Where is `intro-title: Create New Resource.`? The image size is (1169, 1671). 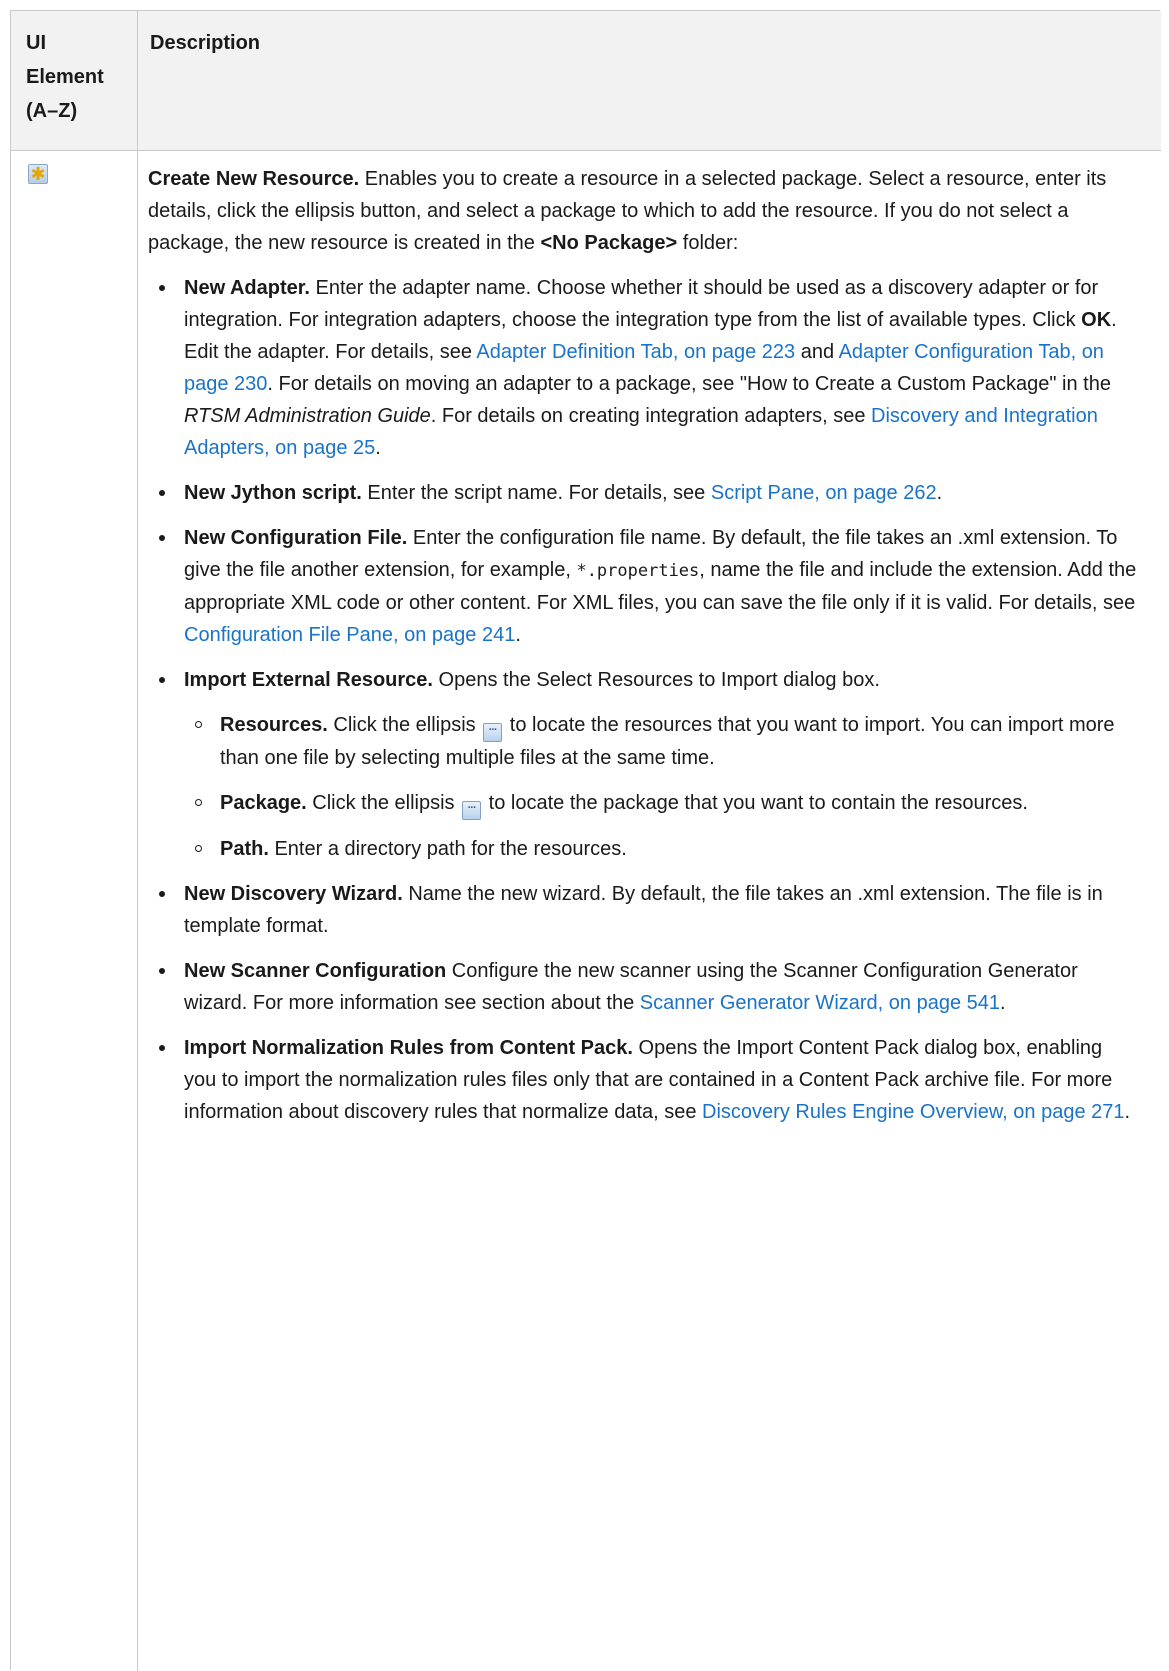
intro-title: Create New Resource. is located at coordinates (254, 179).